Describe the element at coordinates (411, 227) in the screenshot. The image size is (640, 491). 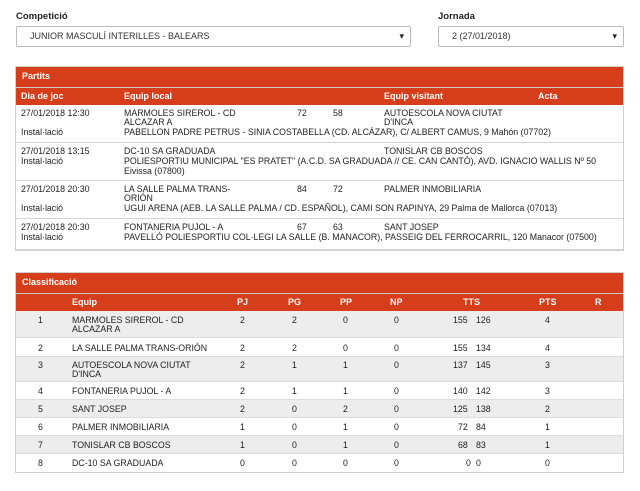
I see `away-team-link: SANT JOSEP` at that location.